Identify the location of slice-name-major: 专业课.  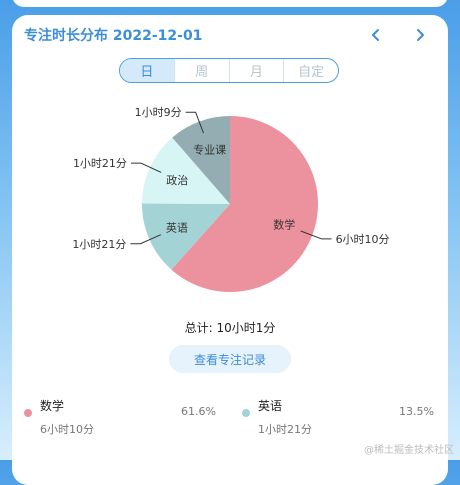
(209, 150).